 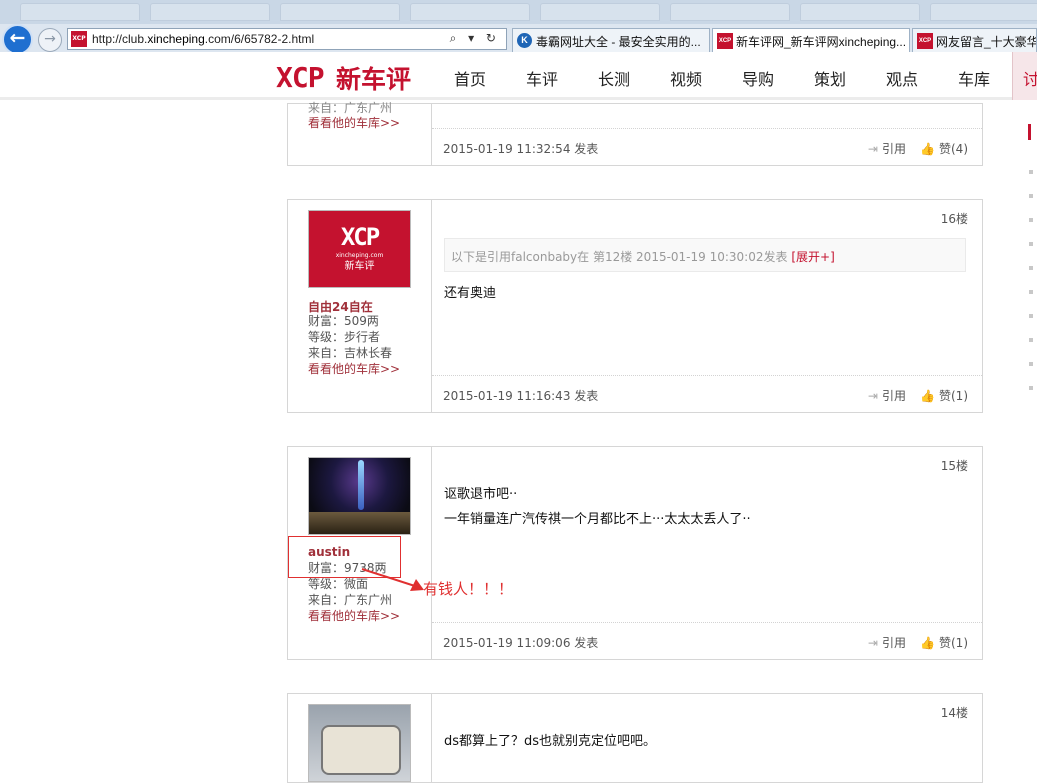 I want to click on forward-button: →, so click(x=50, y=40).